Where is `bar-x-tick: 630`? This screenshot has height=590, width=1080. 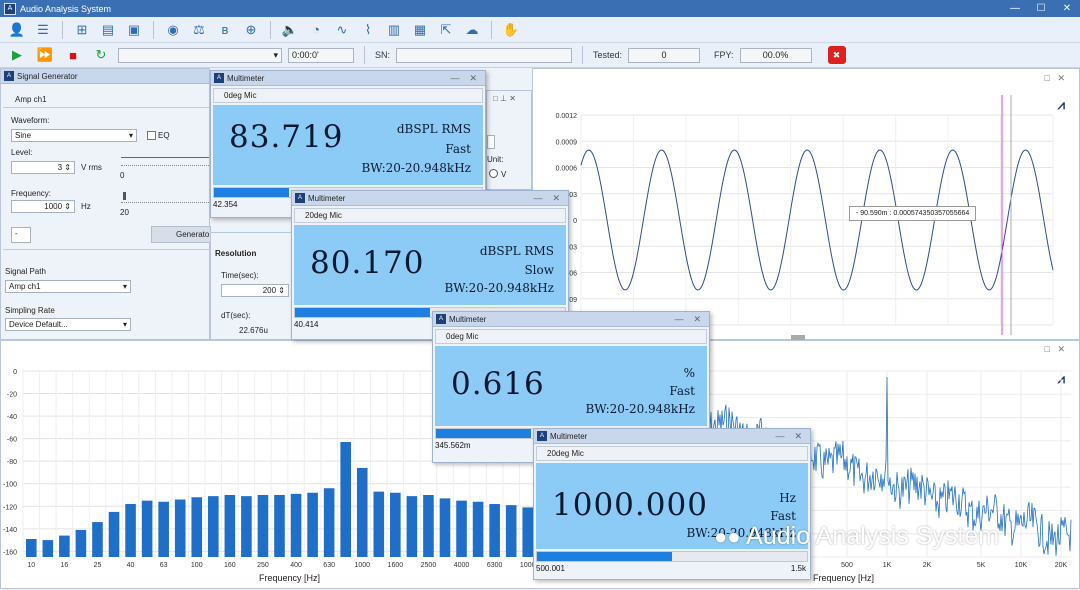 bar-x-tick: 630 is located at coordinates (329, 565).